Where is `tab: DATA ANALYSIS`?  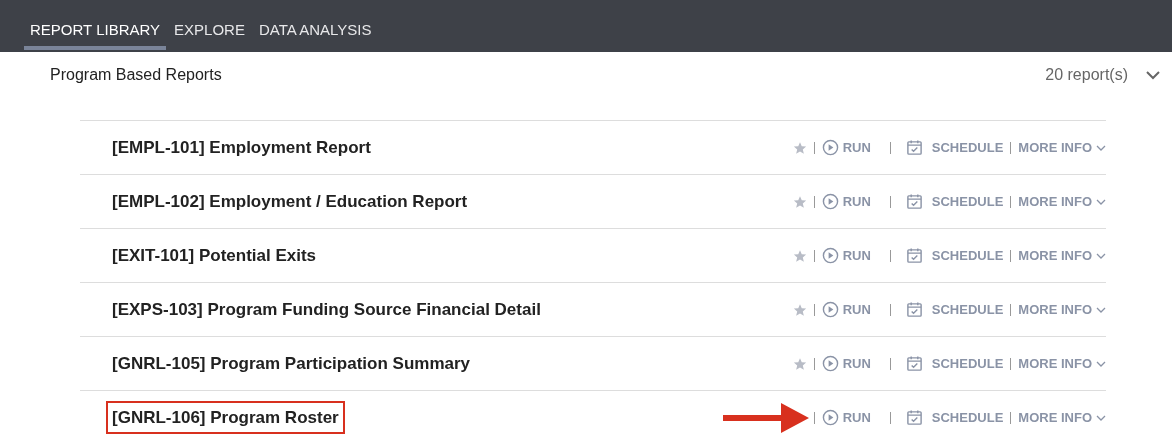 tab: DATA ANALYSIS is located at coordinates (315, 25).